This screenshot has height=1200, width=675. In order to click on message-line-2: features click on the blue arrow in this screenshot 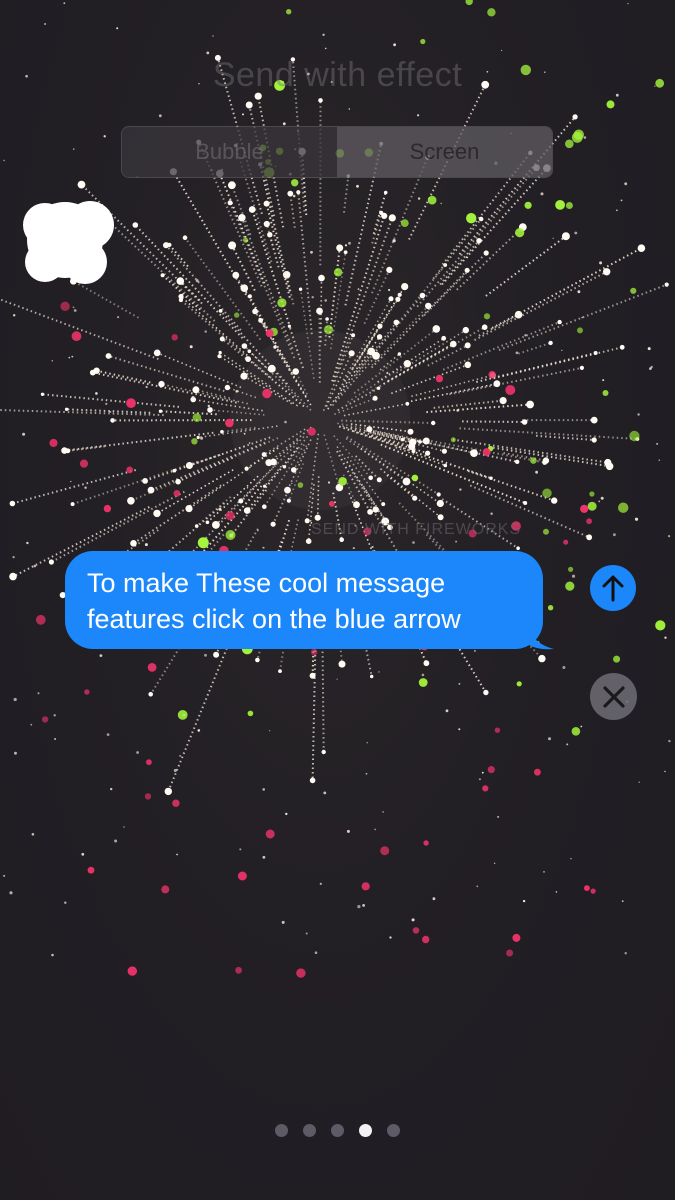, I will do `click(274, 619)`.